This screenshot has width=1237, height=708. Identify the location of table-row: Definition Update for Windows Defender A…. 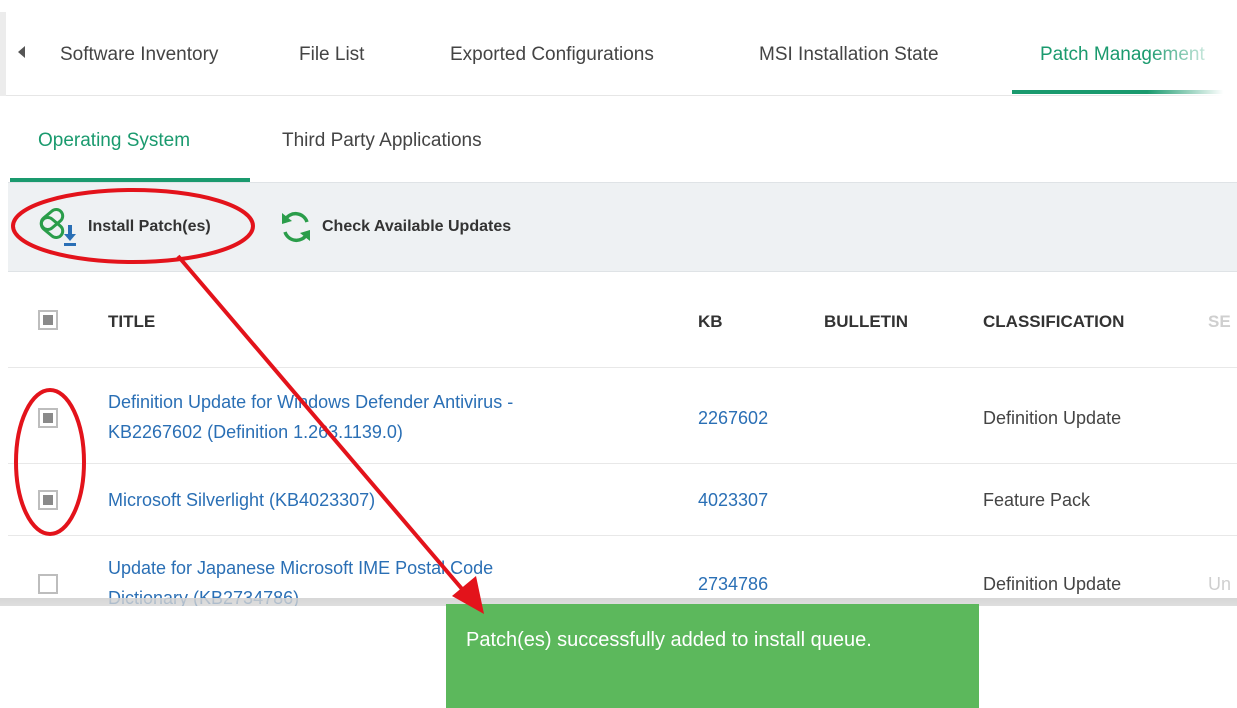
(622, 416).